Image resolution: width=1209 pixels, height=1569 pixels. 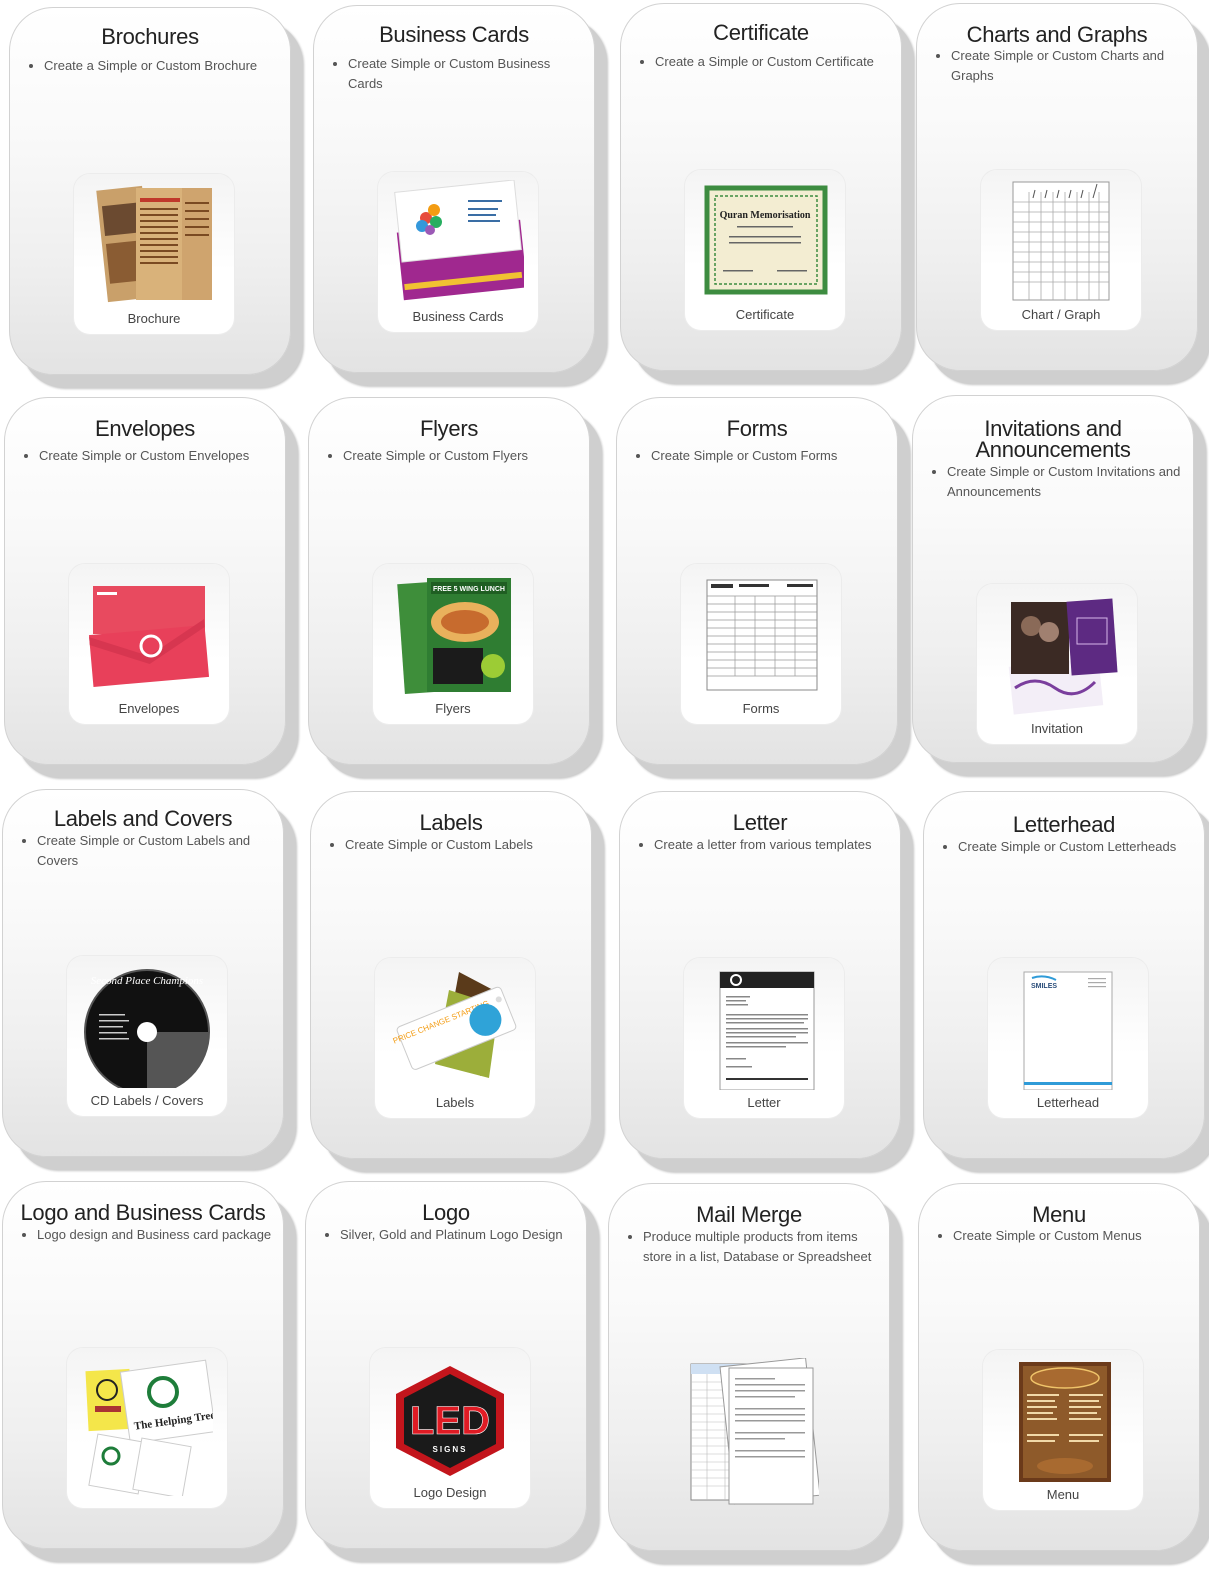 I want to click on card-thumbnail-tile: The Helping Tree, so click(x=147, y=1428).